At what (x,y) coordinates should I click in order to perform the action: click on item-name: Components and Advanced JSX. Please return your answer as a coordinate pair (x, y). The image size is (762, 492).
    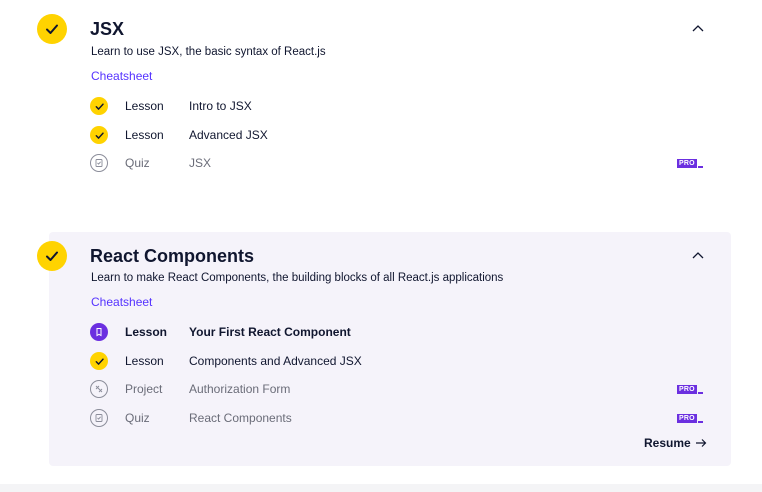
    Looking at the image, I should click on (275, 361).